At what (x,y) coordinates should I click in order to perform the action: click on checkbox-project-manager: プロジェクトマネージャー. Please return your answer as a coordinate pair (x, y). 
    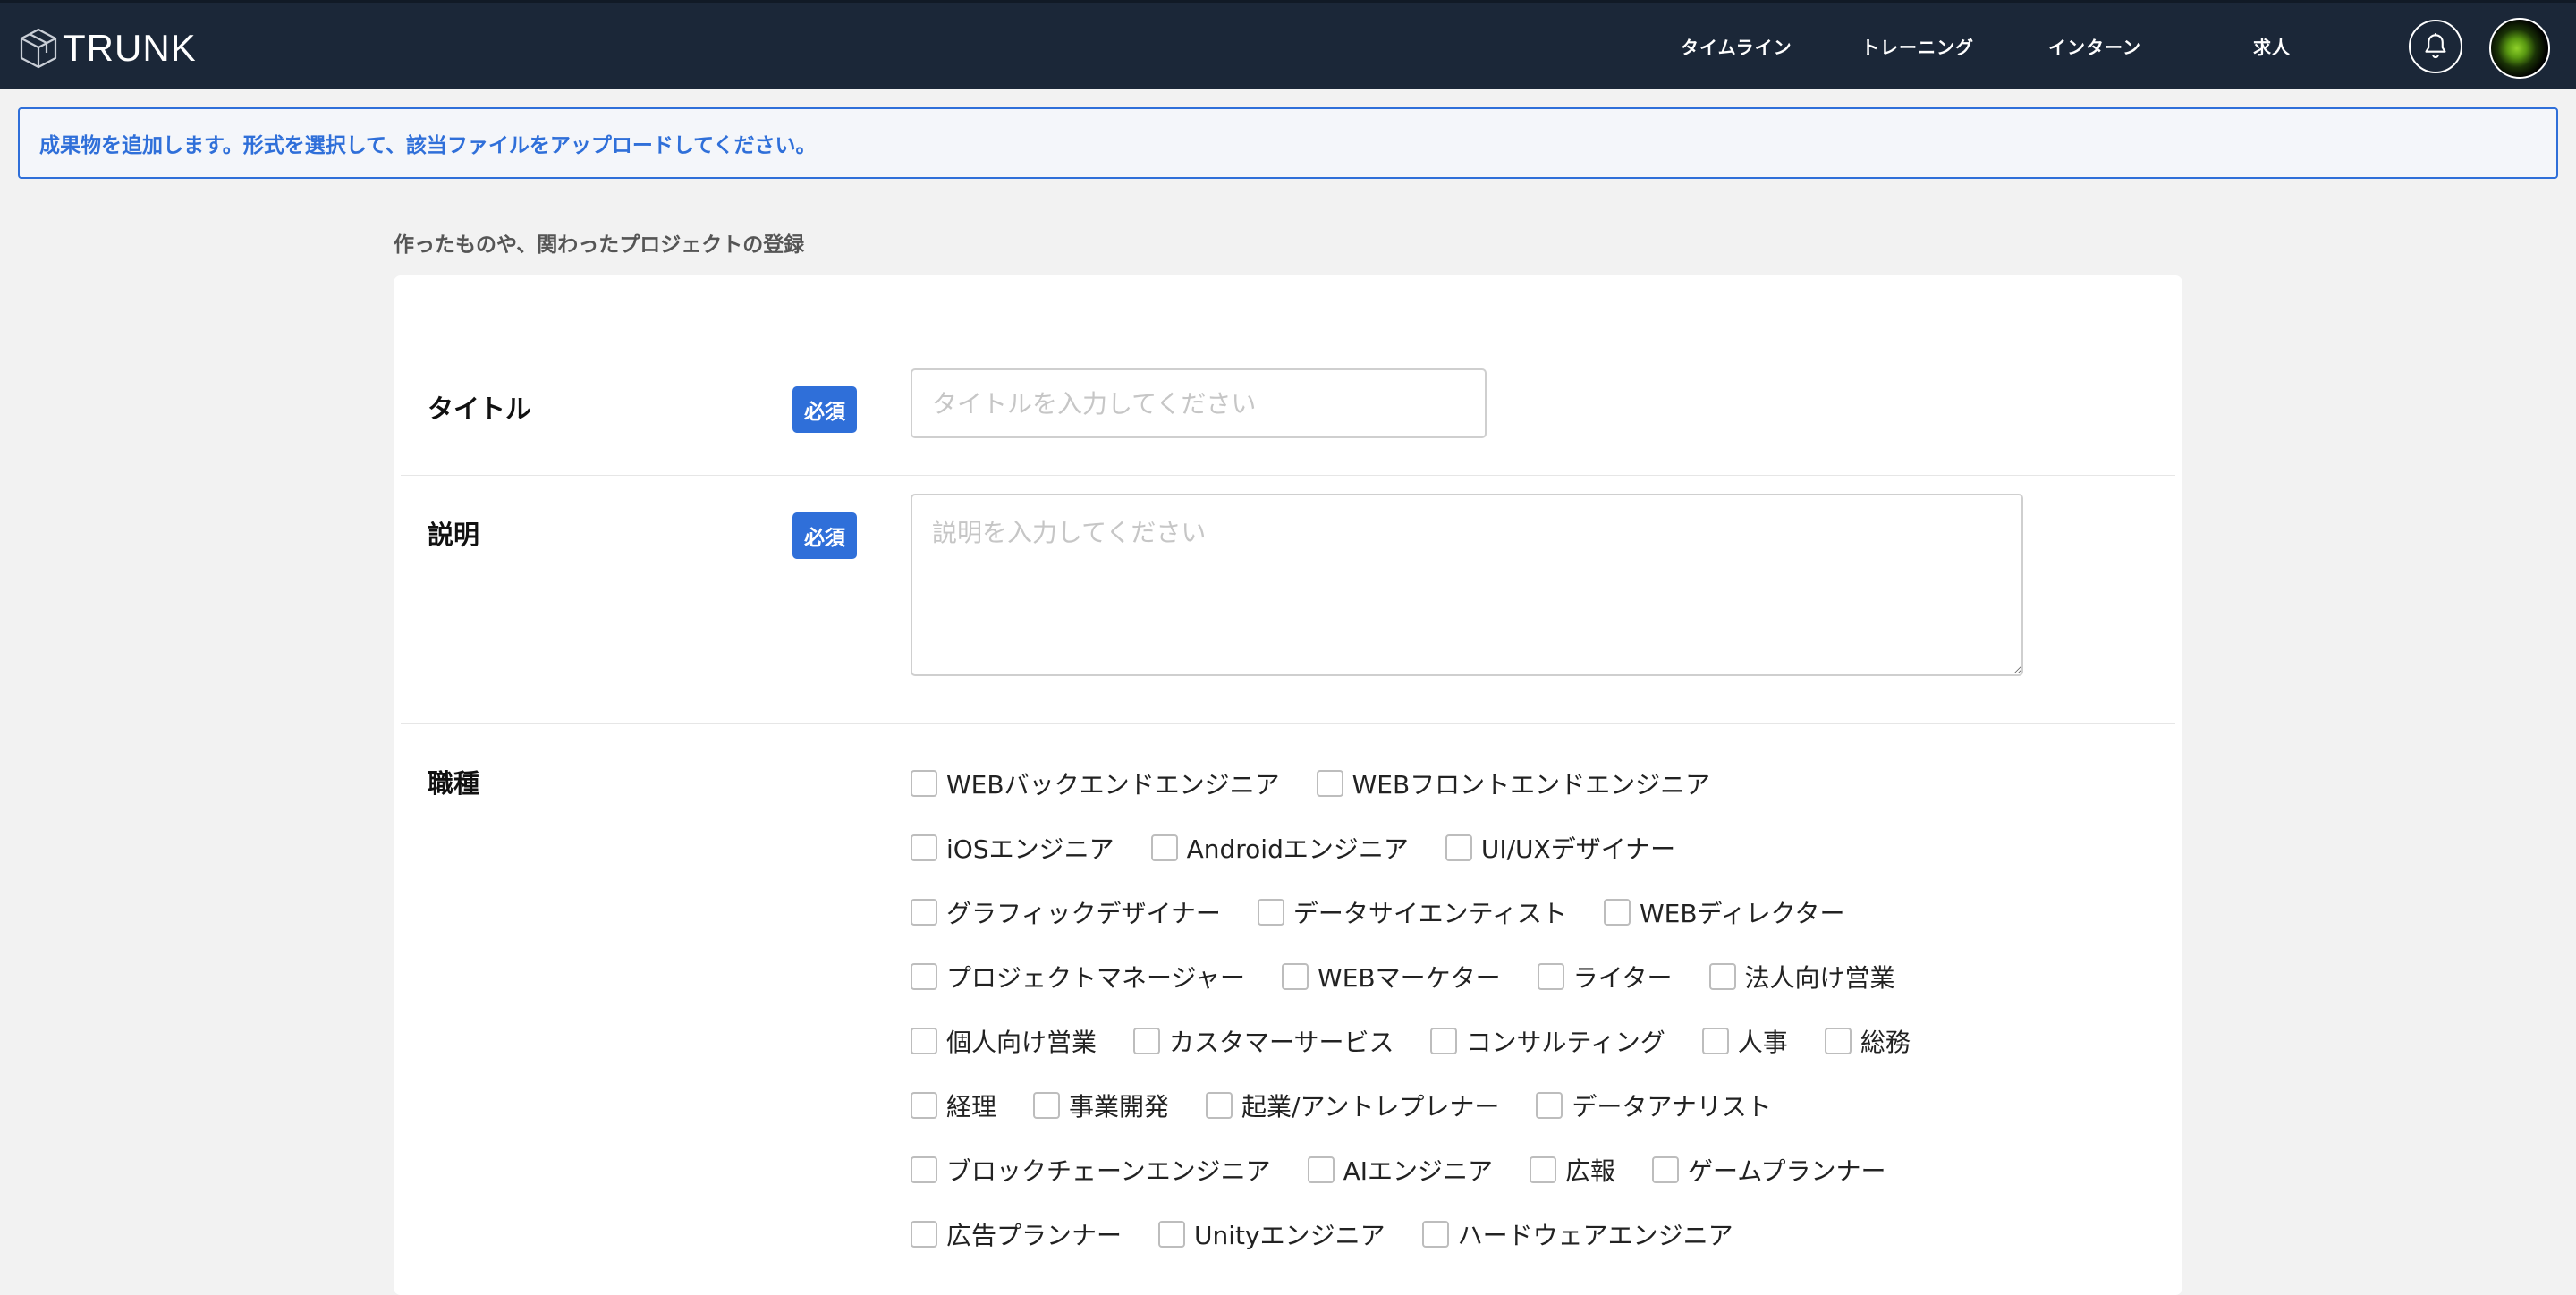
    Looking at the image, I should click on (1078, 977).